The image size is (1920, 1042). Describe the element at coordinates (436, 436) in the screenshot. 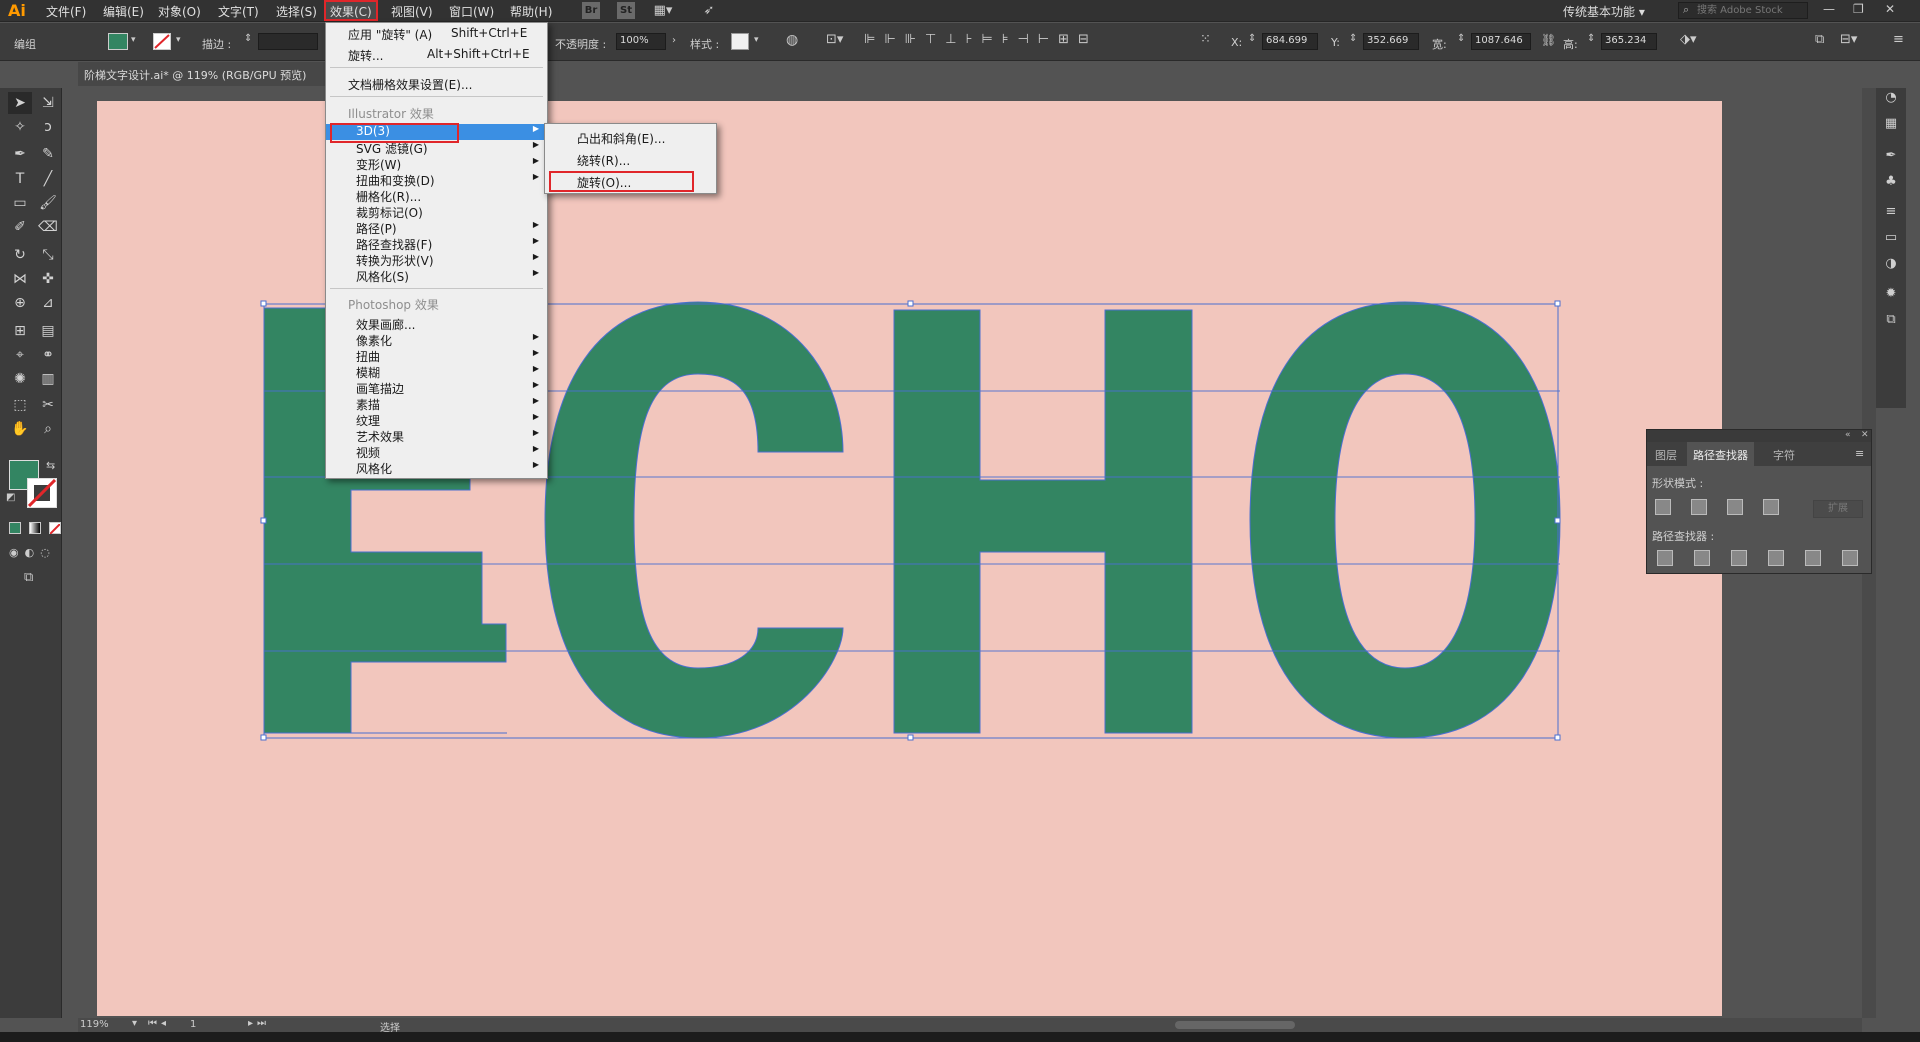

I see `menu-artistic: 艺术效果 ▶` at that location.